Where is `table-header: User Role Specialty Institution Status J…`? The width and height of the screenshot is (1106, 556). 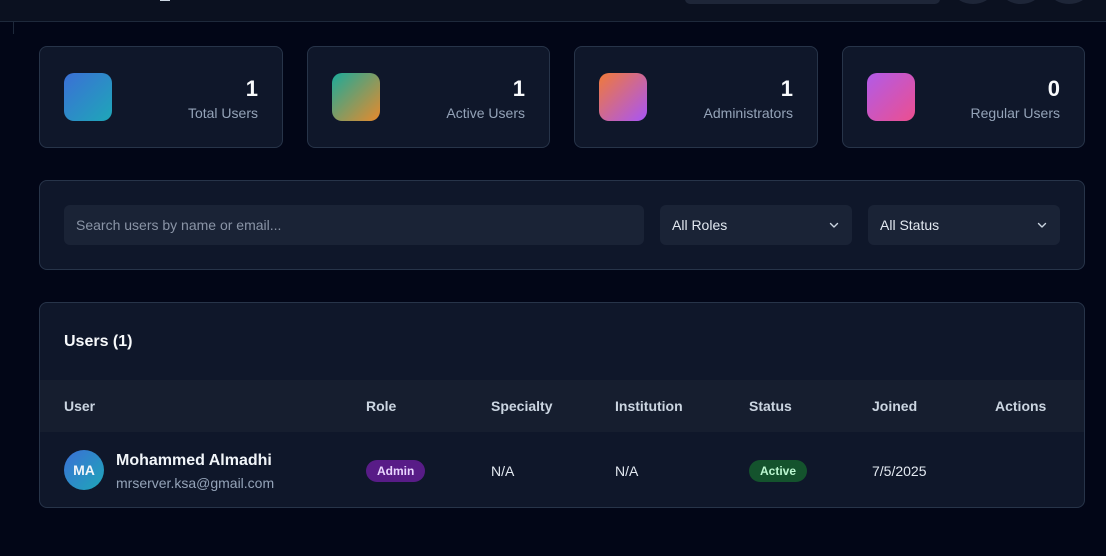
table-header: User Role Specialty Institution Status J… is located at coordinates (562, 406).